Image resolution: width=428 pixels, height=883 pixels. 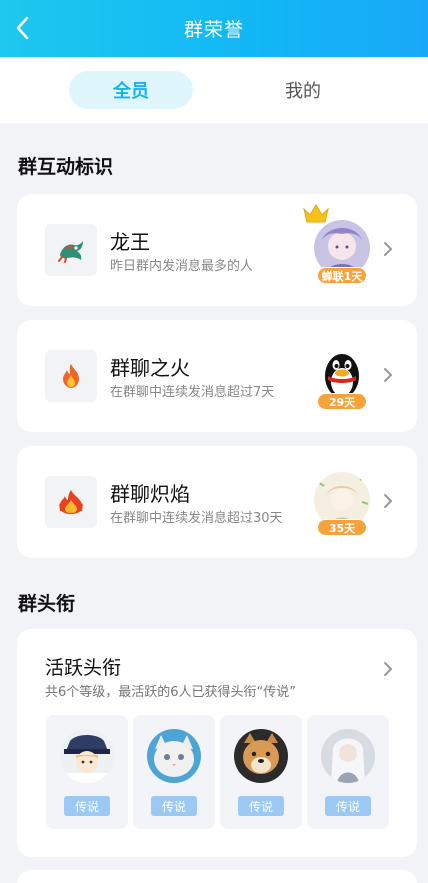 What do you see at coordinates (214, 90) in the screenshot?
I see `tab-bar: 全员 我的` at bounding box center [214, 90].